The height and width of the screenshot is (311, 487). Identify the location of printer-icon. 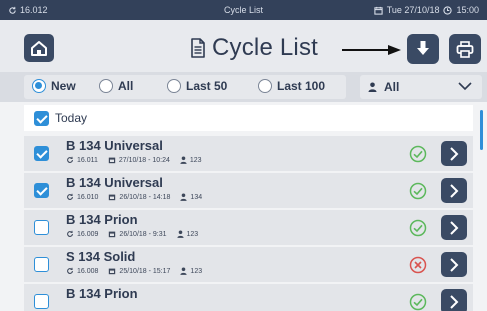
(465, 49).